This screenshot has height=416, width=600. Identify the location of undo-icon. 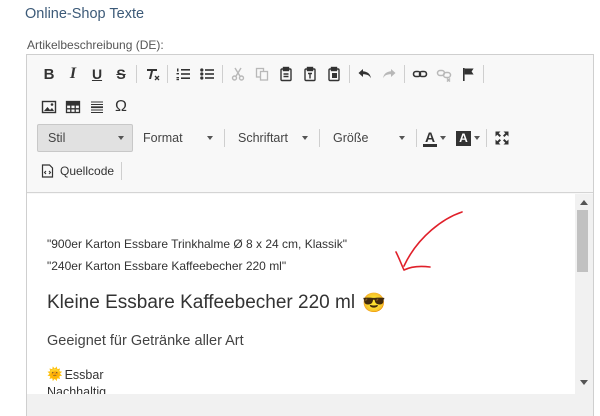
(364, 74).